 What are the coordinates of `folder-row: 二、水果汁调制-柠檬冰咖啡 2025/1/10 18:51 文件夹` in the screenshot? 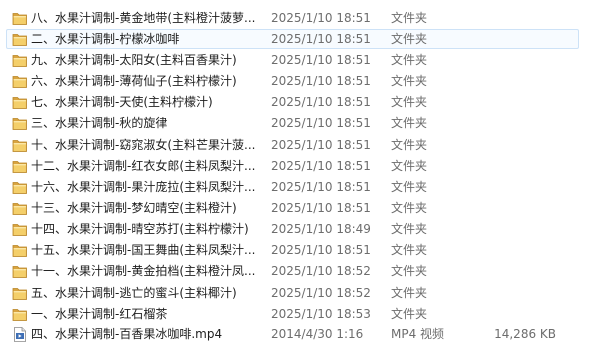 It's located at (292, 39).